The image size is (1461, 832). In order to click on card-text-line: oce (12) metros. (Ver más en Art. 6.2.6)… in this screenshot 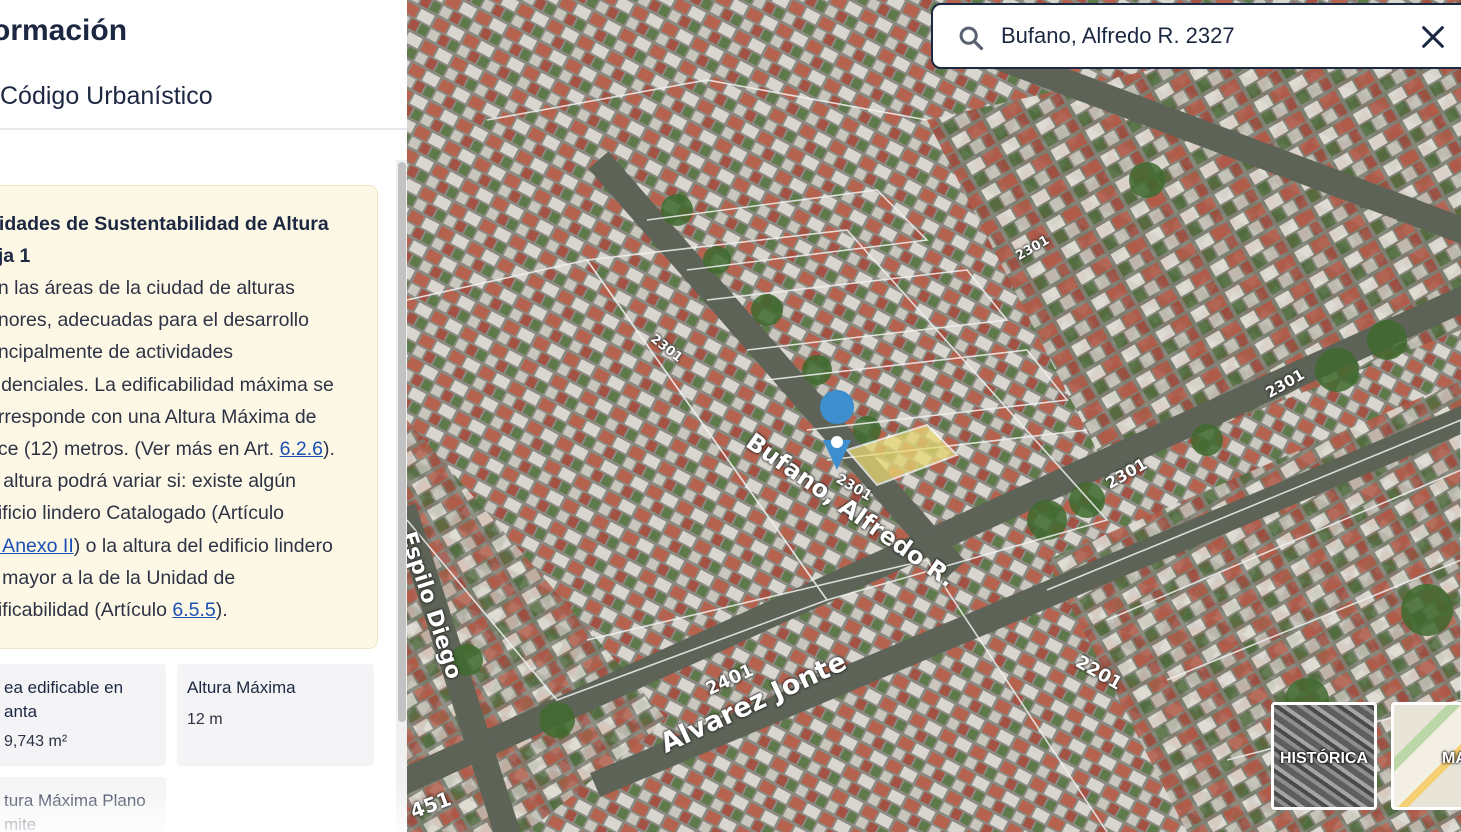, I will do `click(180, 449)`.